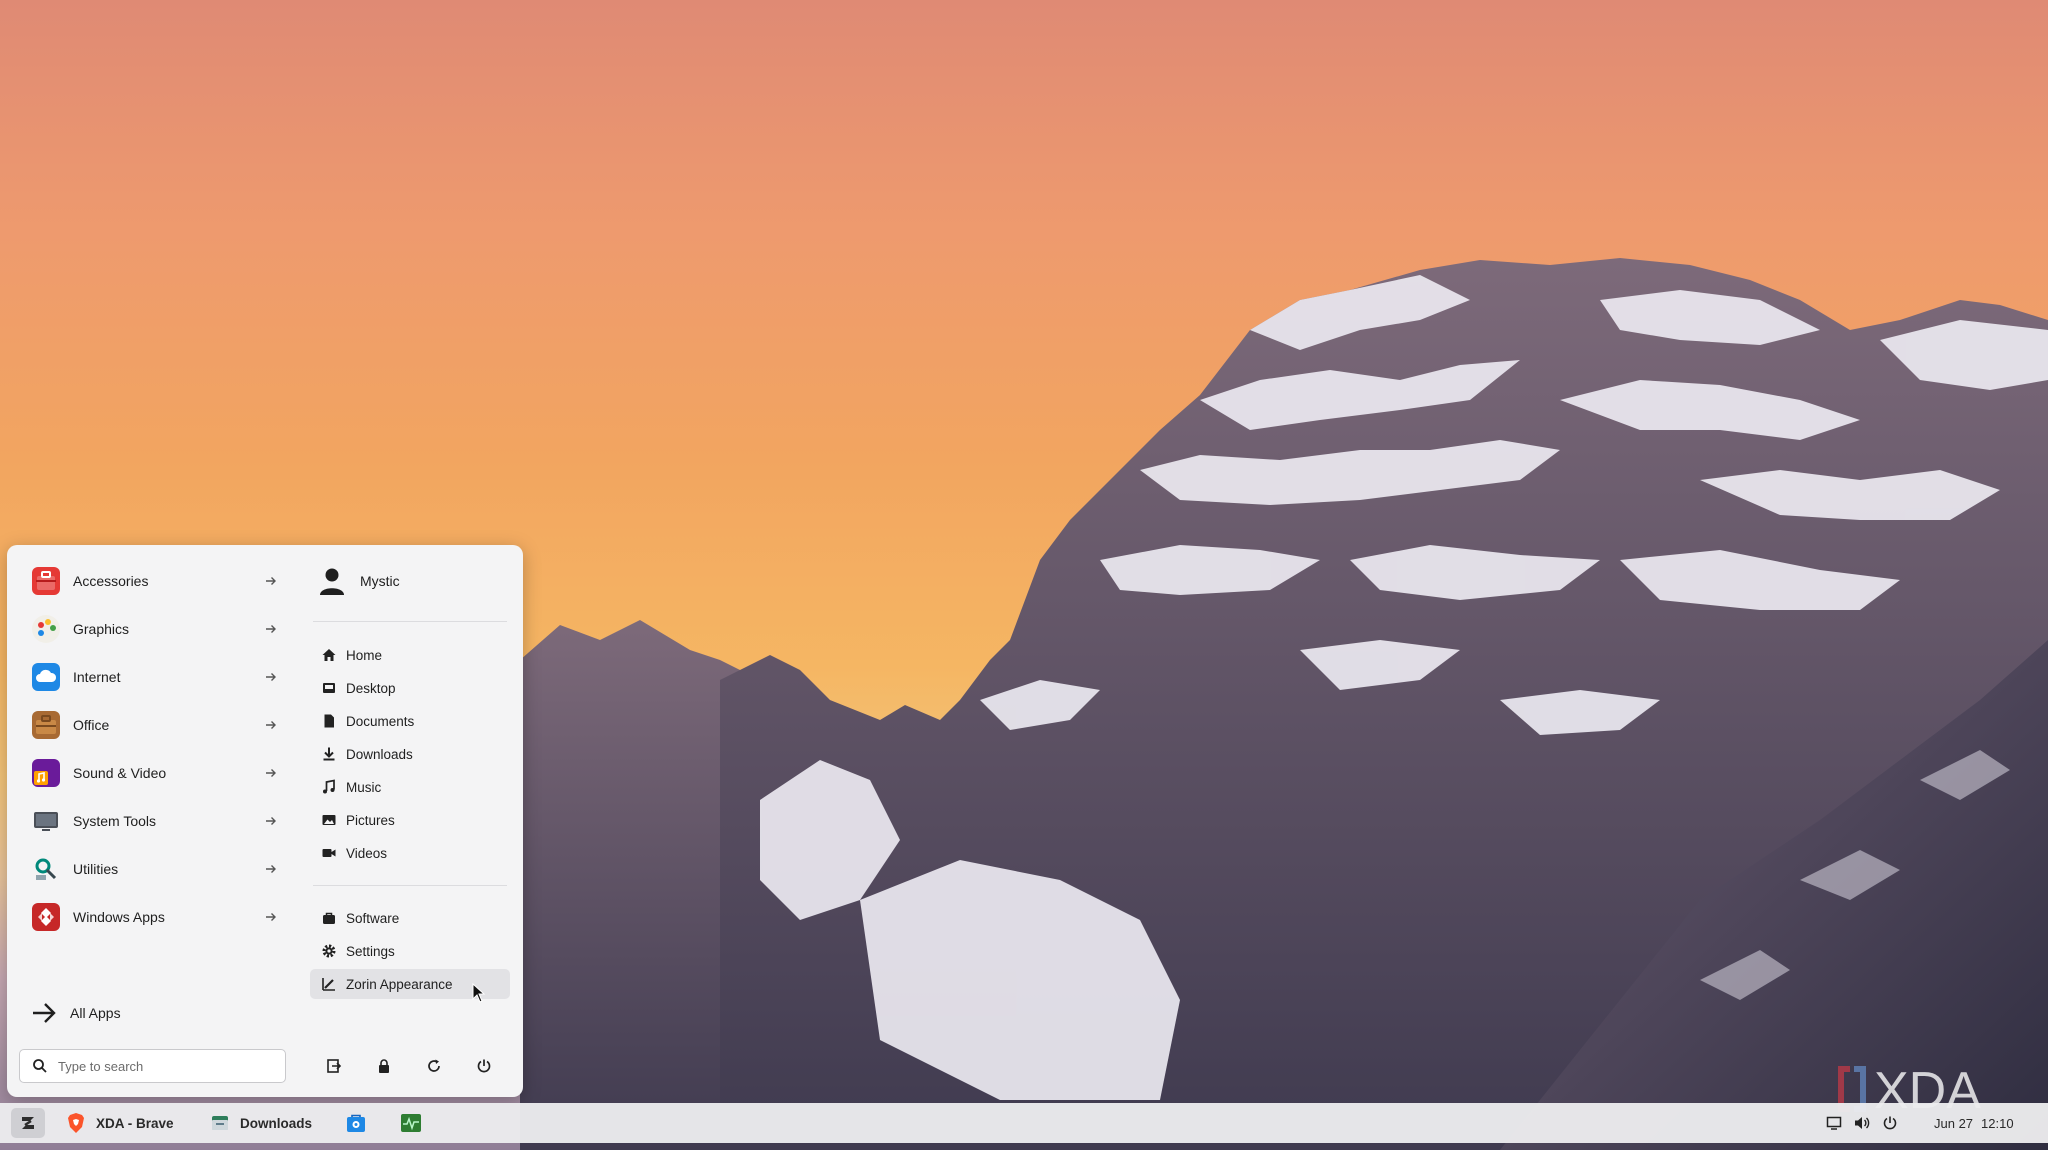  What do you see at coordinates (101, 629) in the screenshot?
I see `category-label: Graphics` at bounding box center [101, 629].